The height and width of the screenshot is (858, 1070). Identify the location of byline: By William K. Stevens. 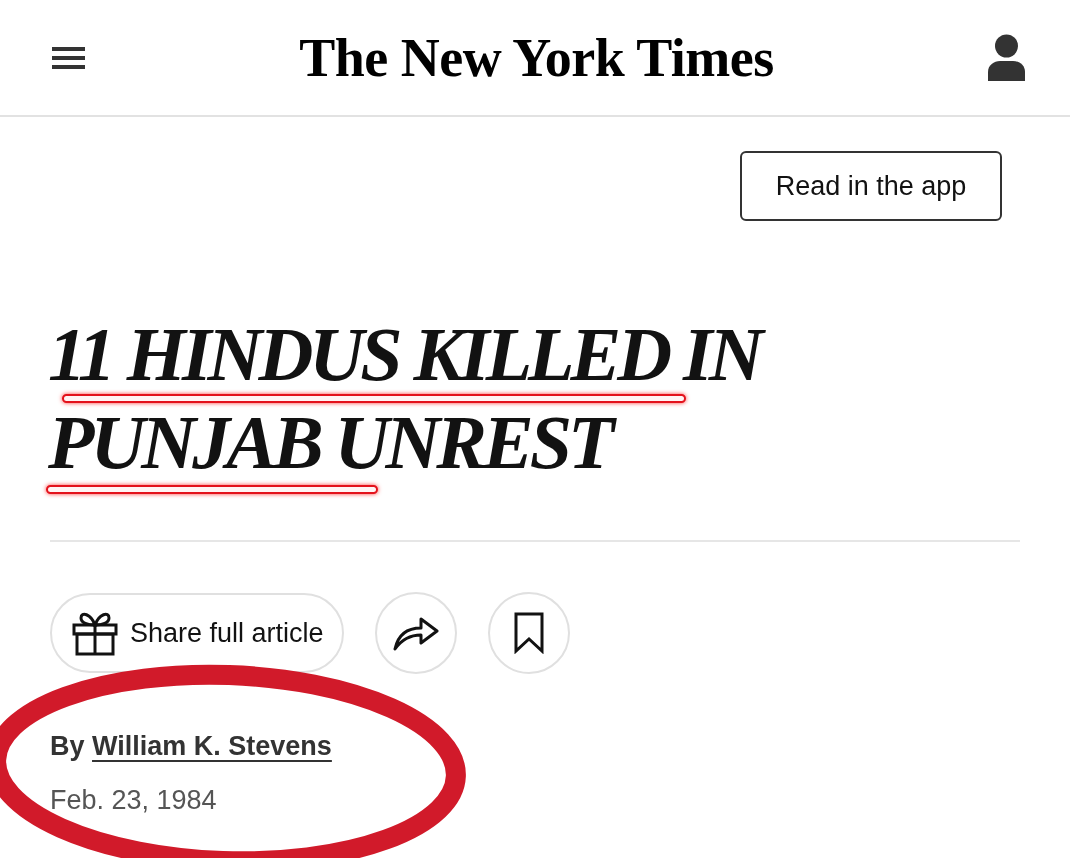
(191, 746).